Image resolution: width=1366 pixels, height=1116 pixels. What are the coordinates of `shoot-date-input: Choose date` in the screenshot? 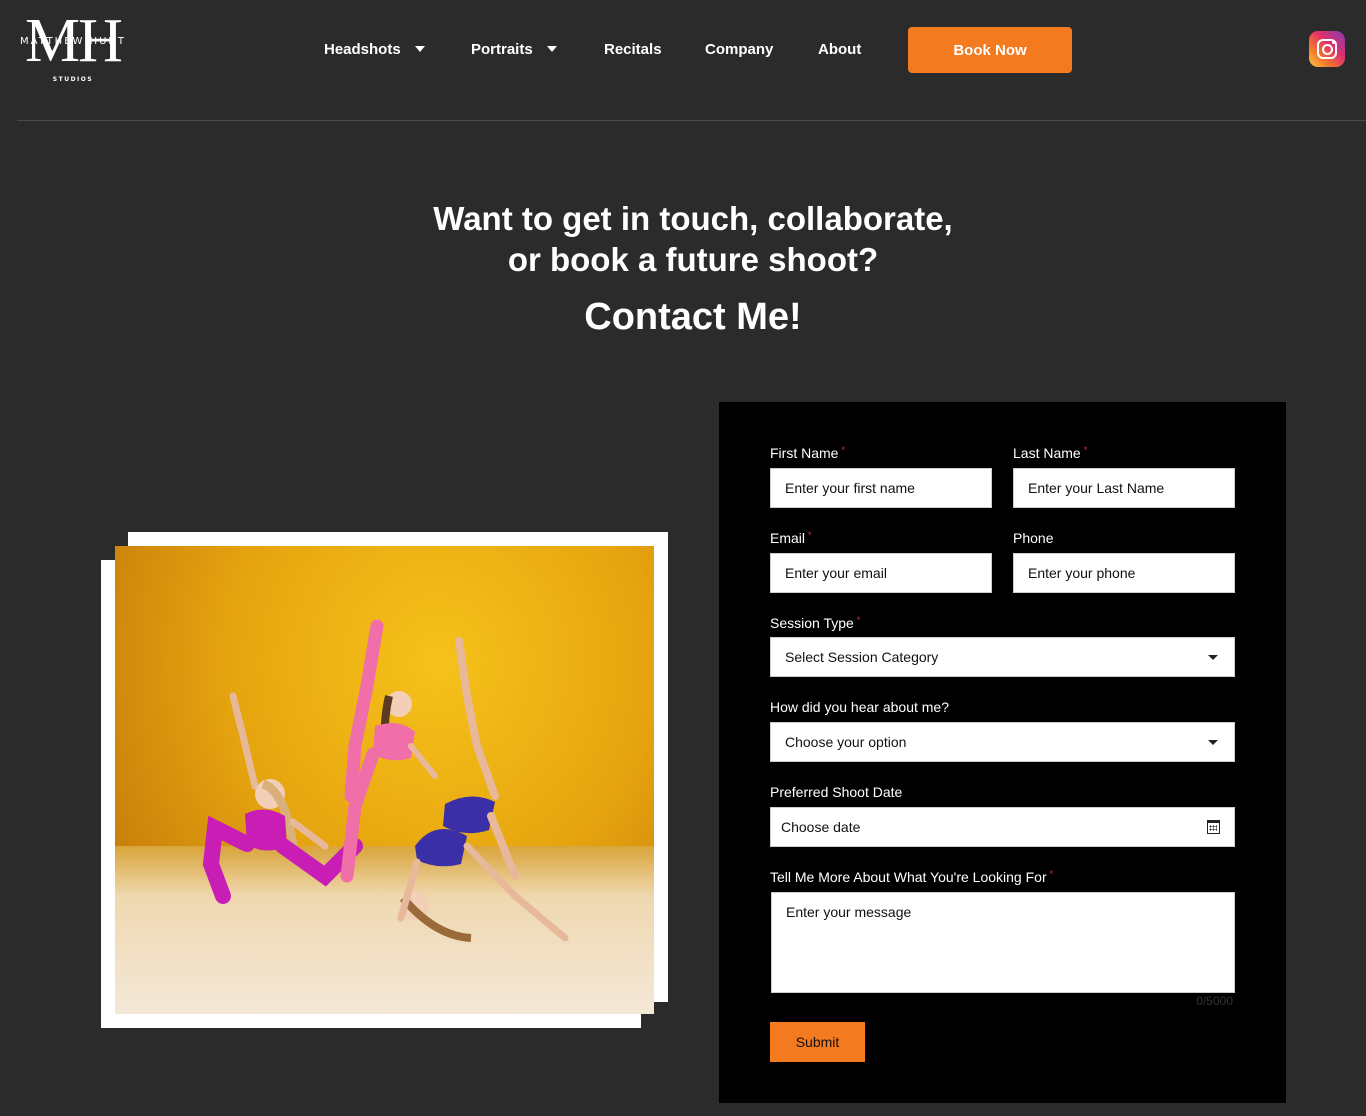 It's located at (1002, 827).